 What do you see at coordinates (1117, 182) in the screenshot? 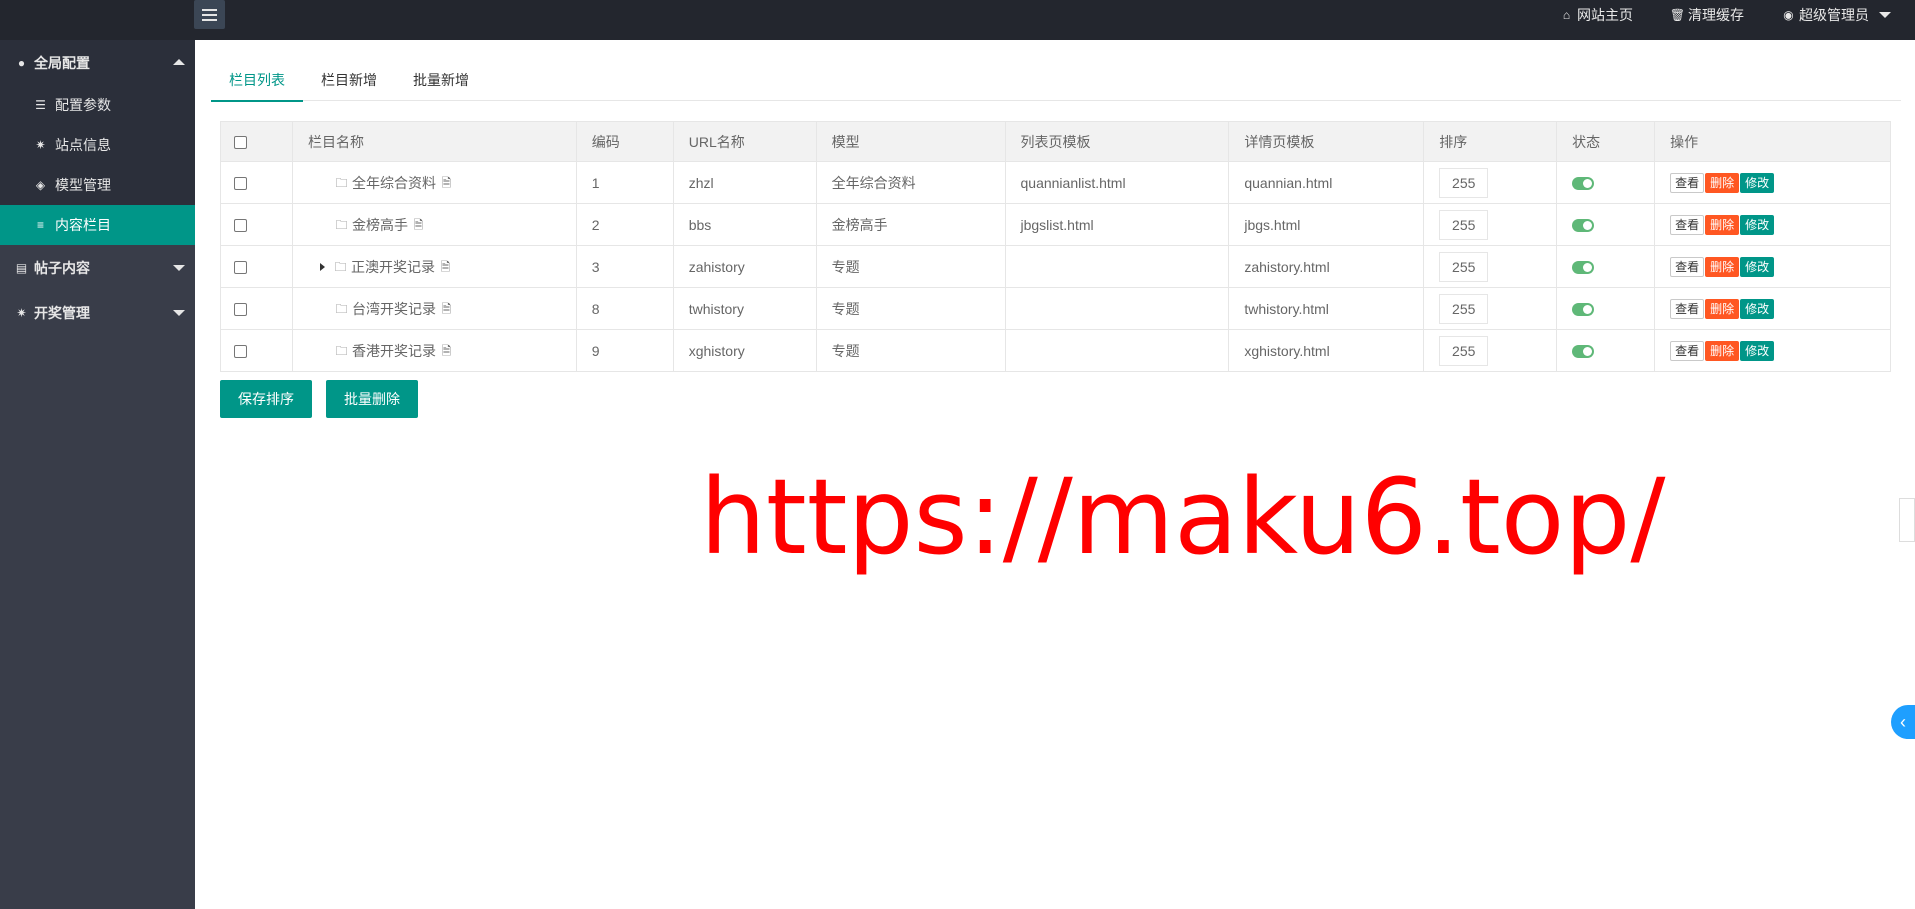
I see `list-template-cell: quannianlist.html` at bounding box center [1117, 182].